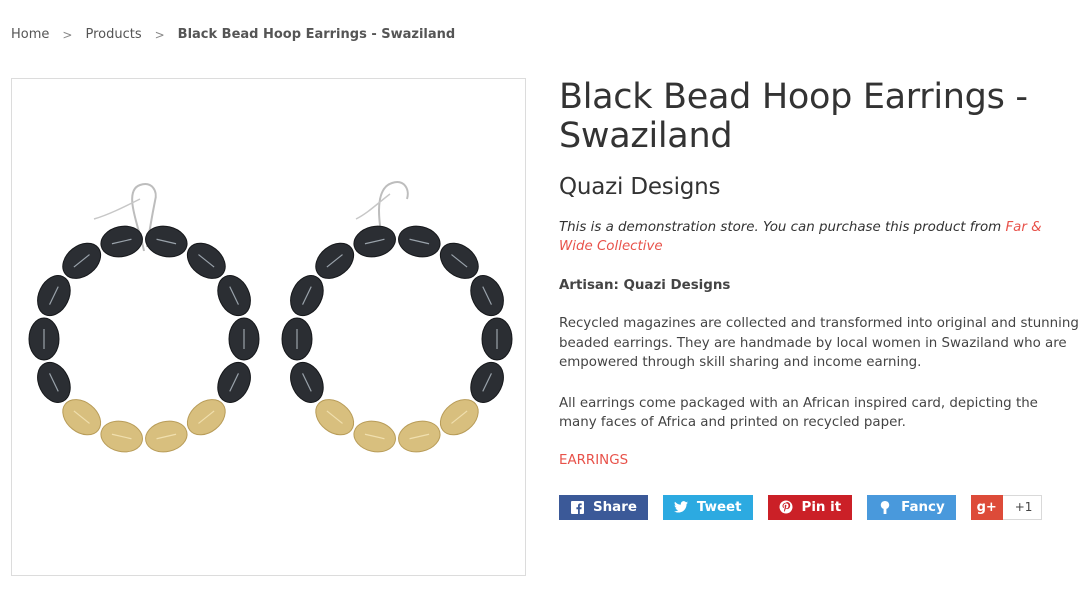 The height and width of the screenshot is (596, 1090). Describe the element at coordinates (986, 507) in the screenshot. I see `google-plus-icon: g+` at that location.